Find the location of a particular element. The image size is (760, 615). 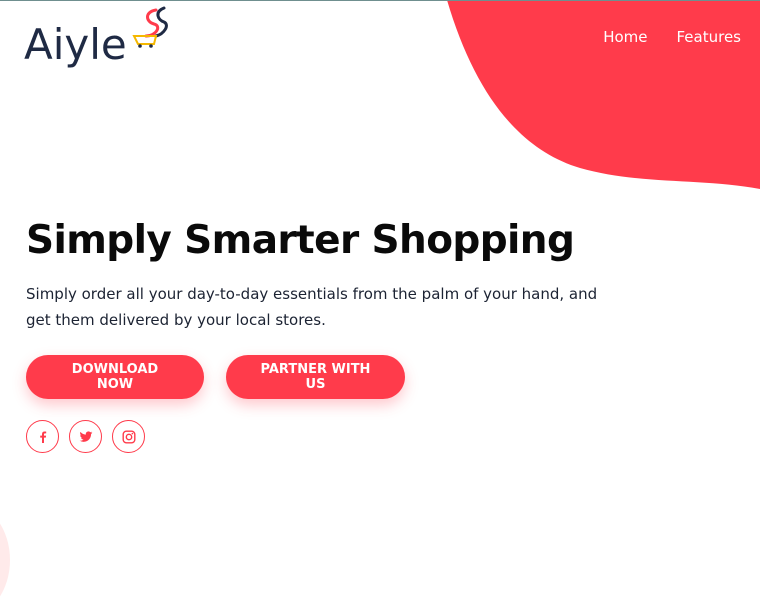

nav-home-link: Home is located at coordinates (625, 37).